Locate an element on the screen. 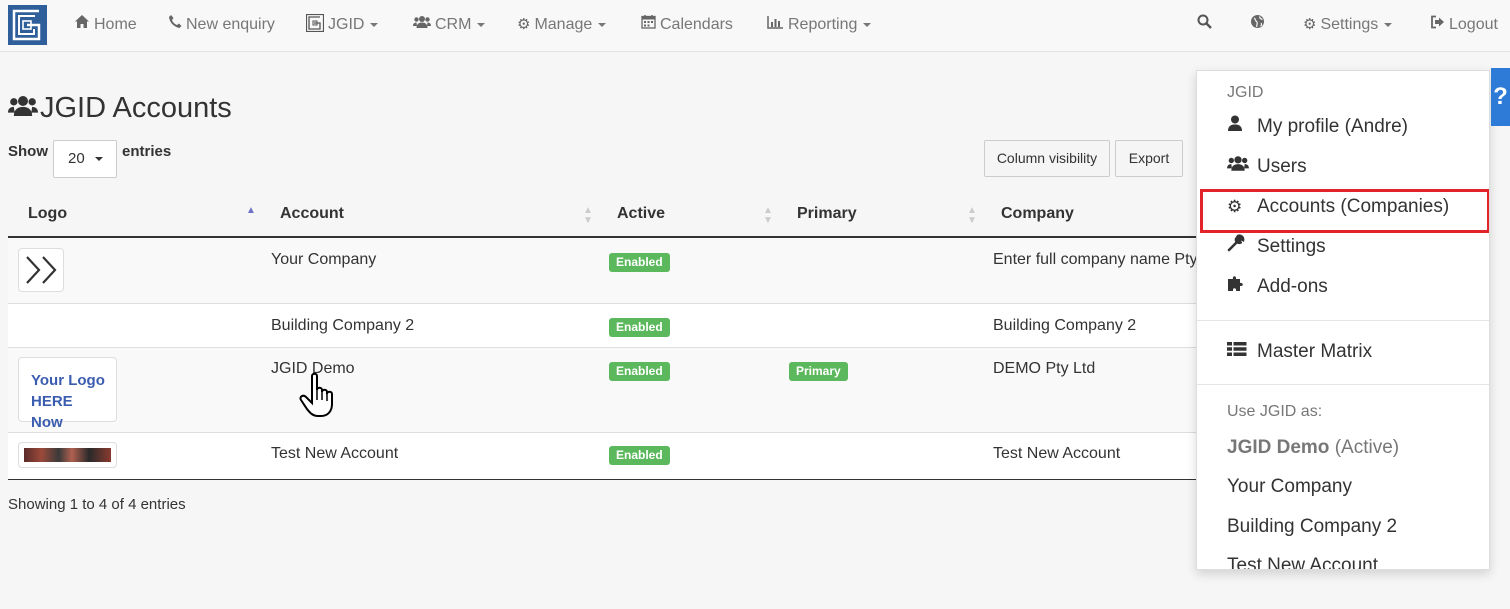 This screenshot has height=609, width=1510. table-info: Showing 1 to 4 of 4 entries is located at coordinates (97, 504).